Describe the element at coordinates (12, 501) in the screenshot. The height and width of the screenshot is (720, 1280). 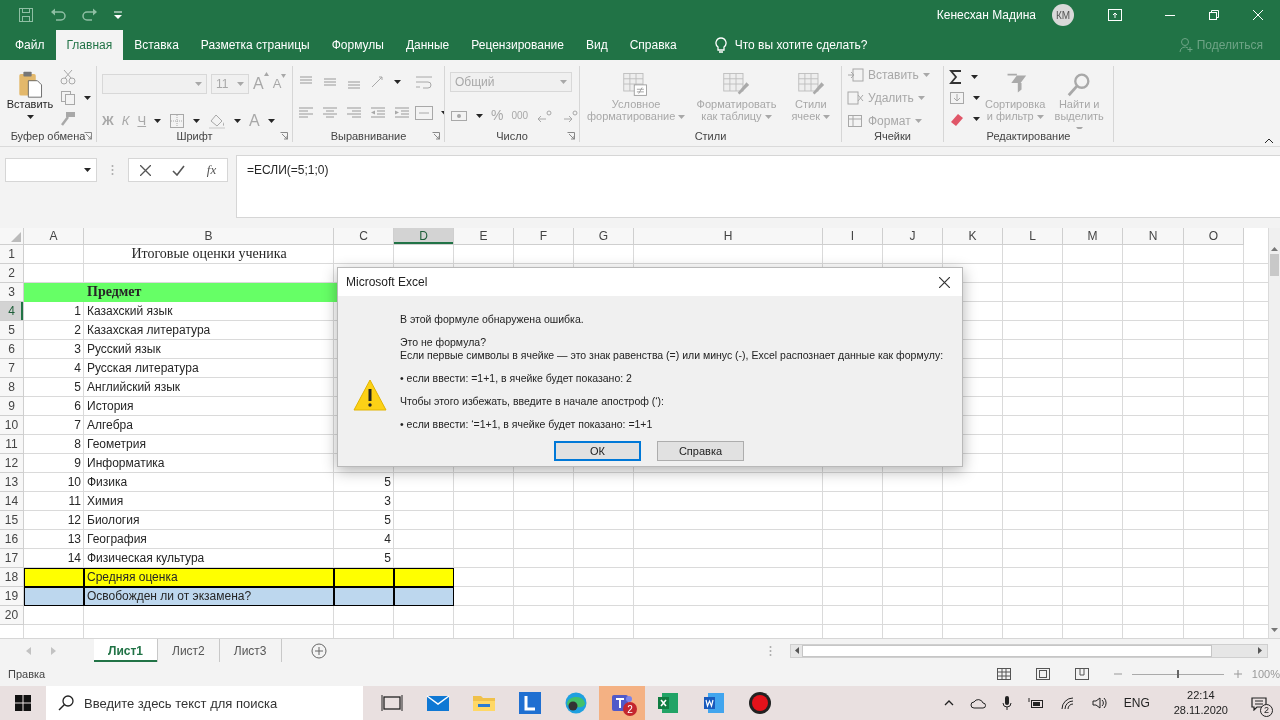
I see `row-header: 14` at that location.